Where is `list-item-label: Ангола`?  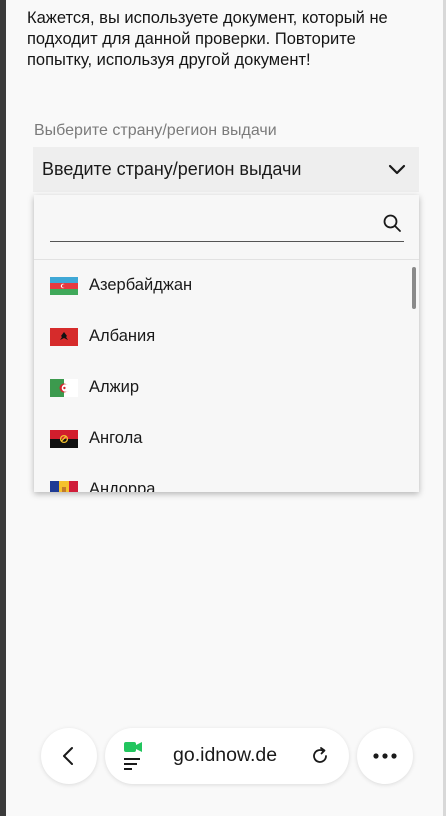 list-item-label: Ангола is located at coordinates (116, 438).